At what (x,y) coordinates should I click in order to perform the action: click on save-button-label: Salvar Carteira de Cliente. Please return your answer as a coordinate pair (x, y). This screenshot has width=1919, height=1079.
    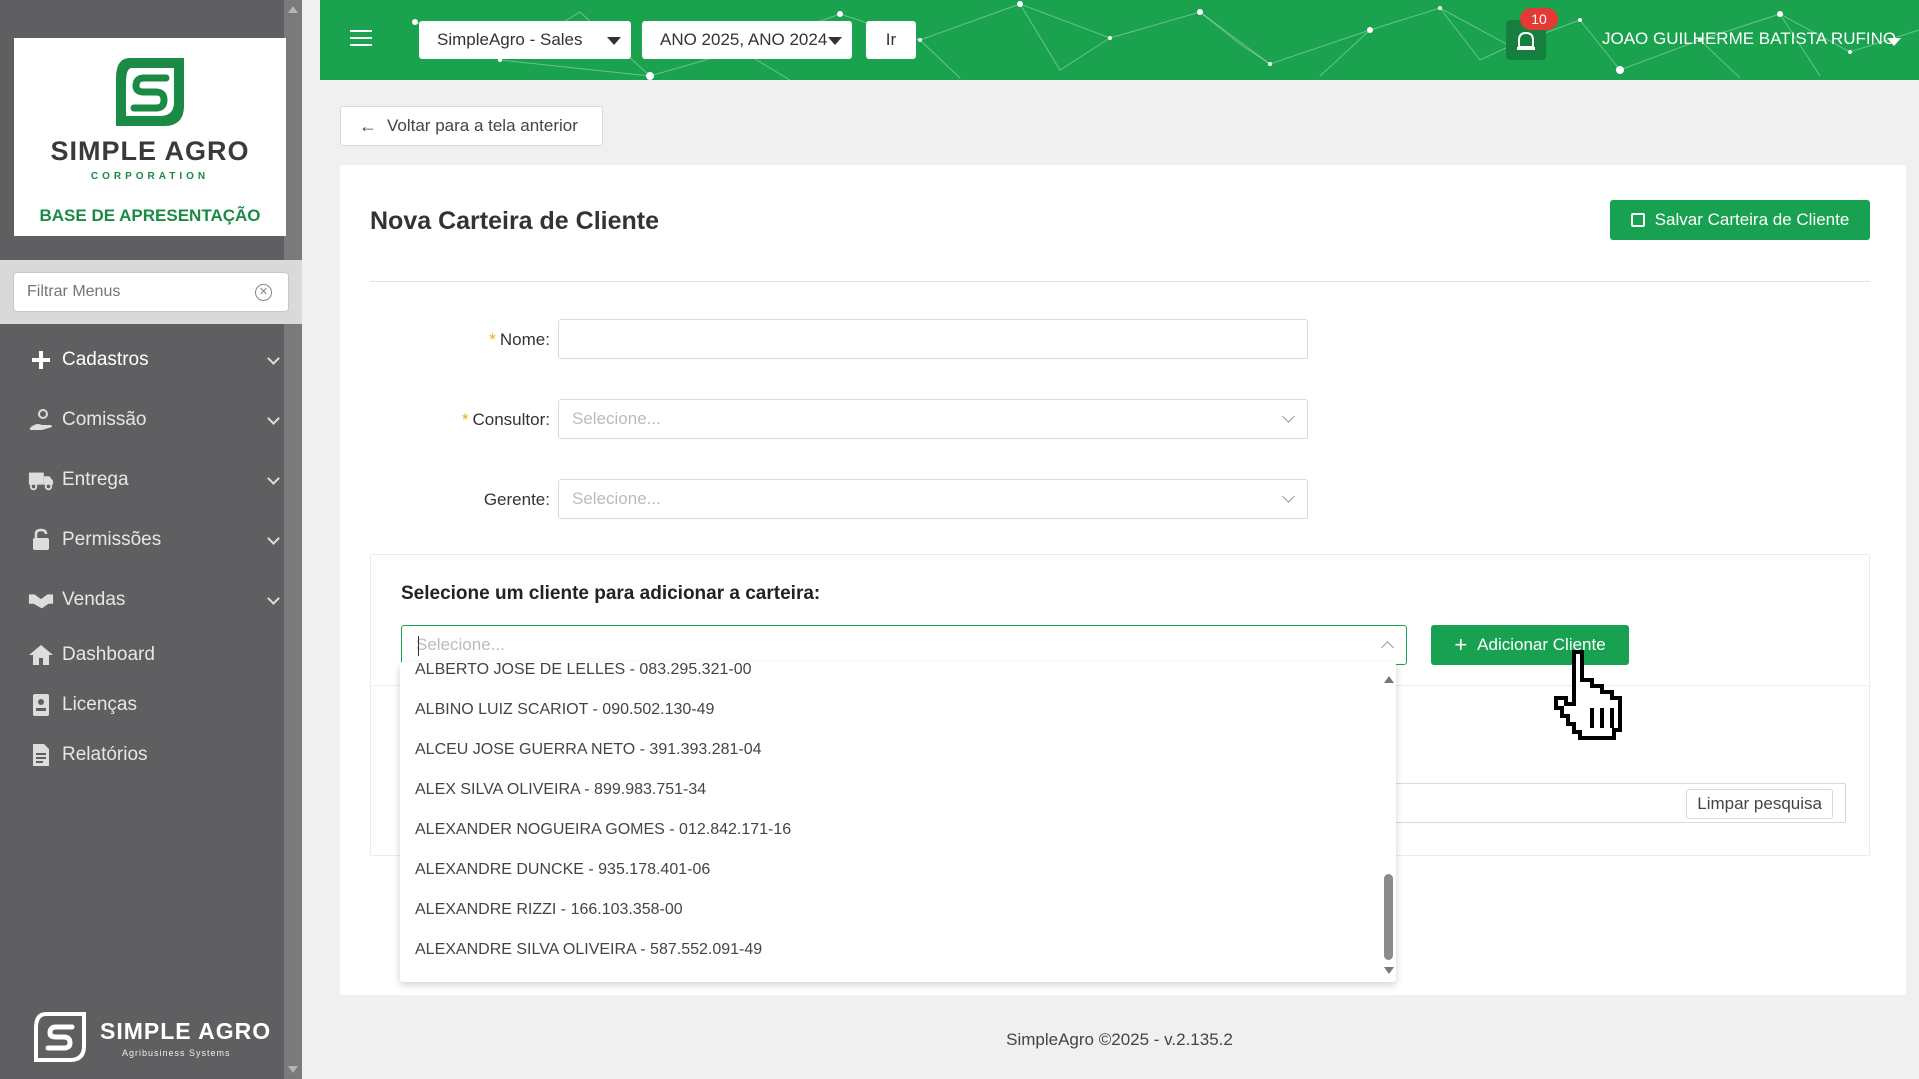
    Looking at the image, I should click on (1752, 219).